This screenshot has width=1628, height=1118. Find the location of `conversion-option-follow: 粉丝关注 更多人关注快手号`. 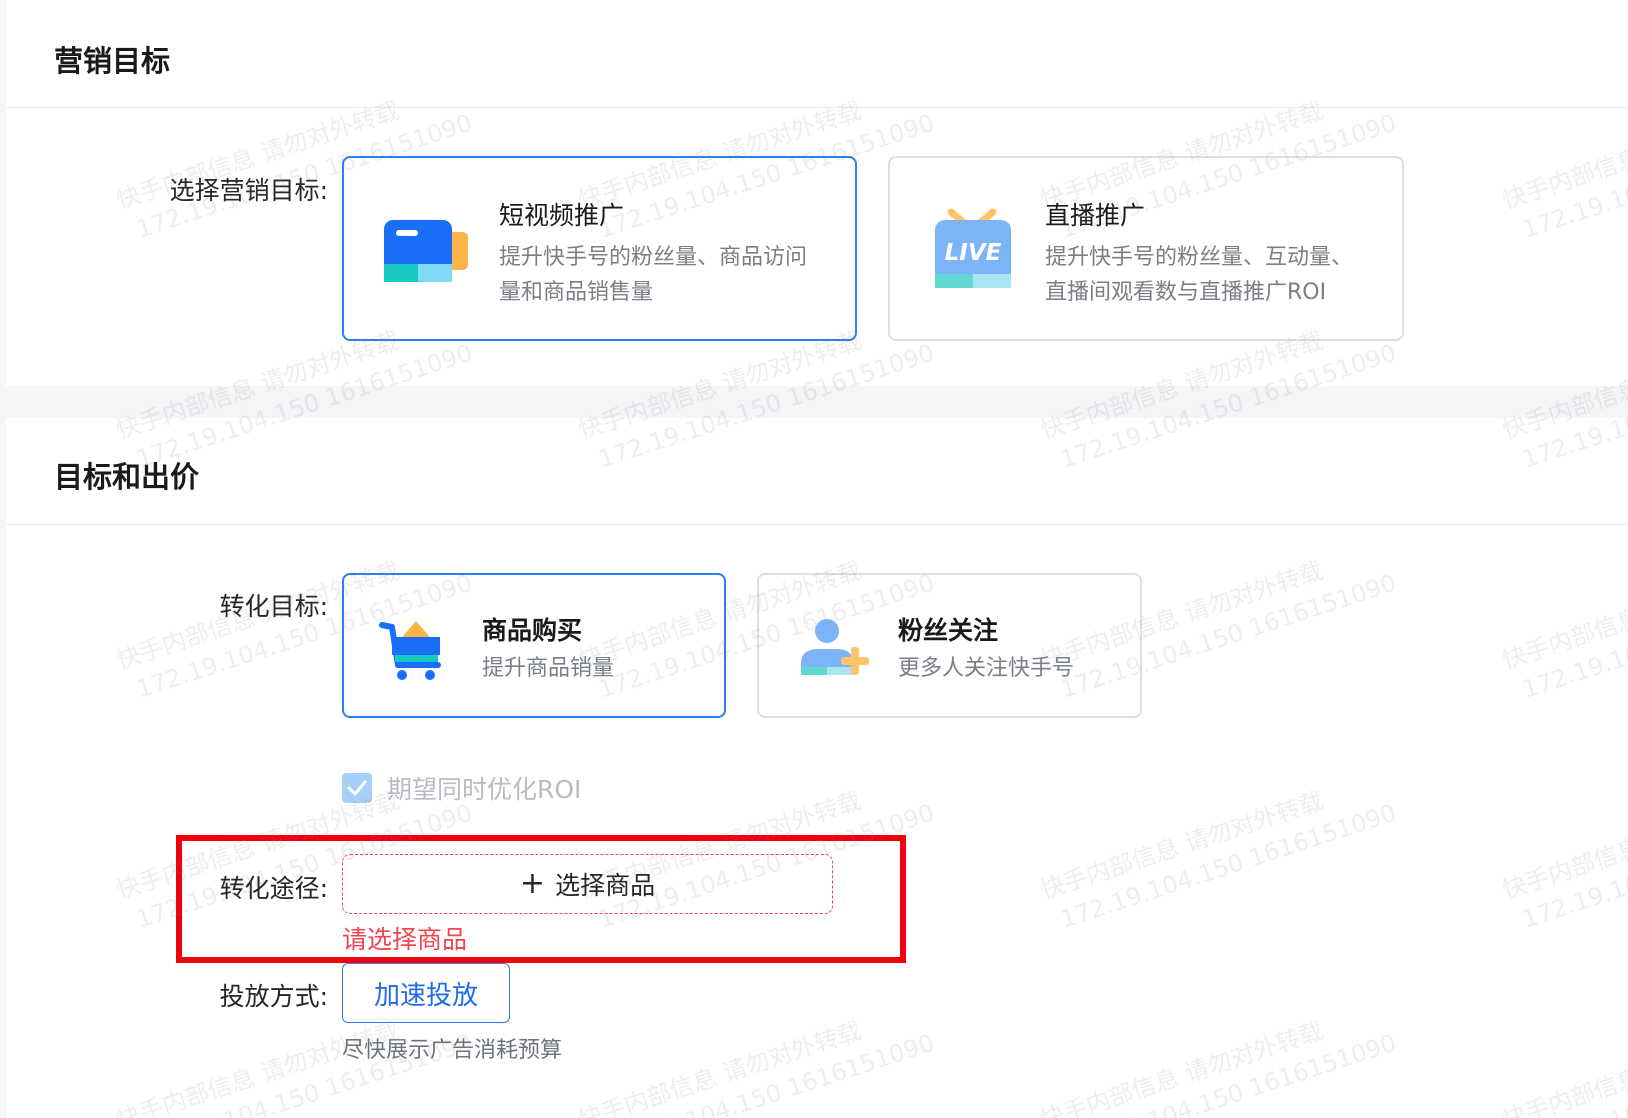

conversion-option-follow: 粉丝关注 更多人关注快手号 is located at coordinates (949, 645).